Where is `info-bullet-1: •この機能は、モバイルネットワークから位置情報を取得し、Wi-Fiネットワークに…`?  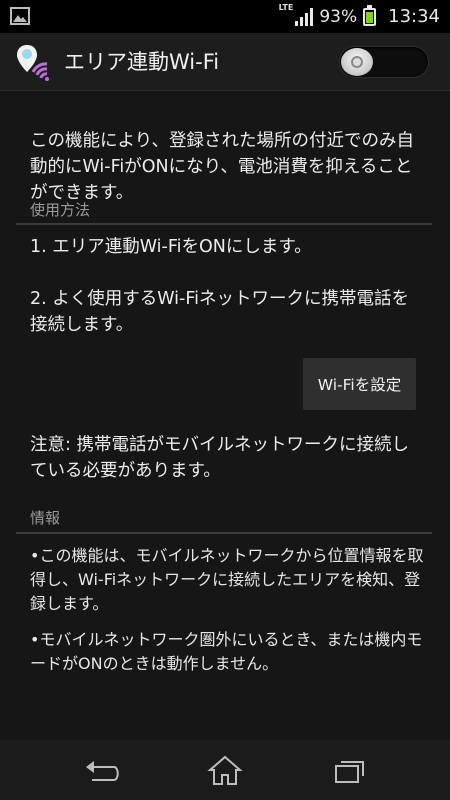
info-bullet-1: •この機能は、モバイルネットワークから位置情報を取得し、Wi-Fiネットワークに… is located at coordinates (227, 579).